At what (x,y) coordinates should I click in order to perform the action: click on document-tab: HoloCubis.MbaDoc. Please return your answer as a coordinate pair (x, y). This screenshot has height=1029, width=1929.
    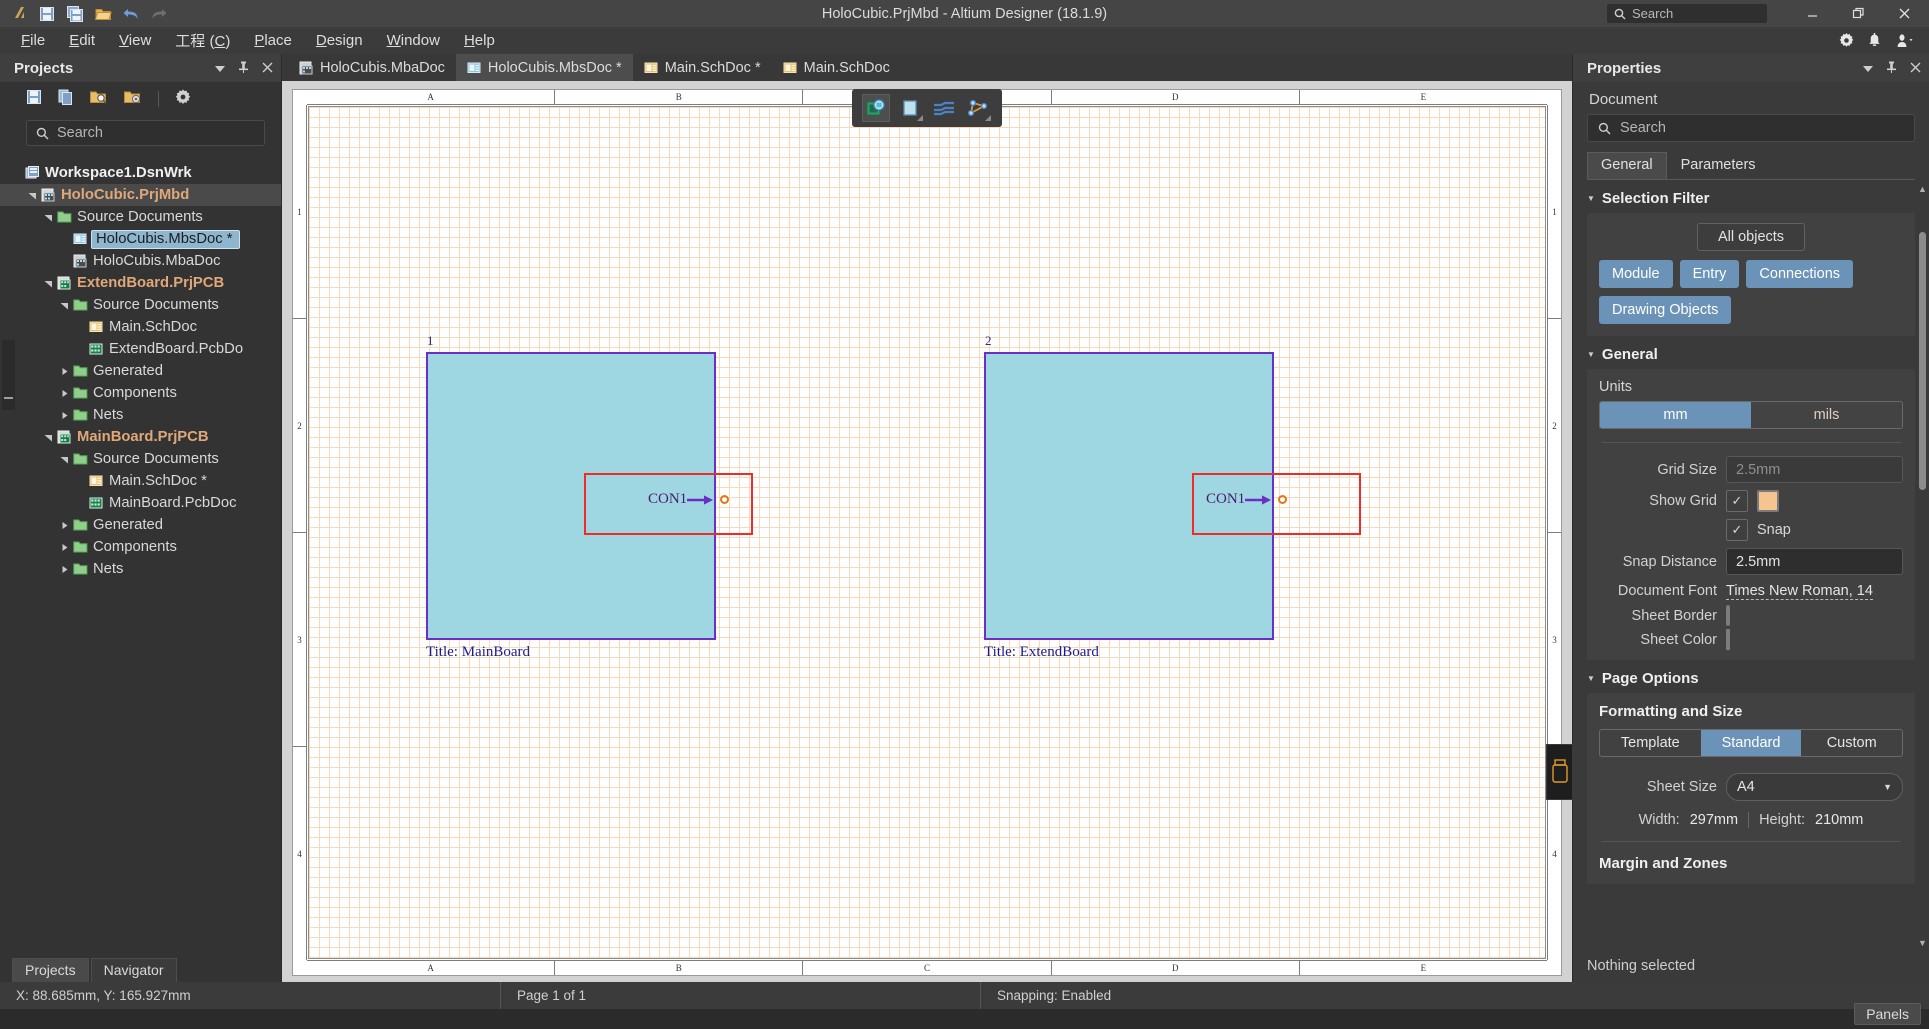
    Looking at the image, I should click on (372, 67).